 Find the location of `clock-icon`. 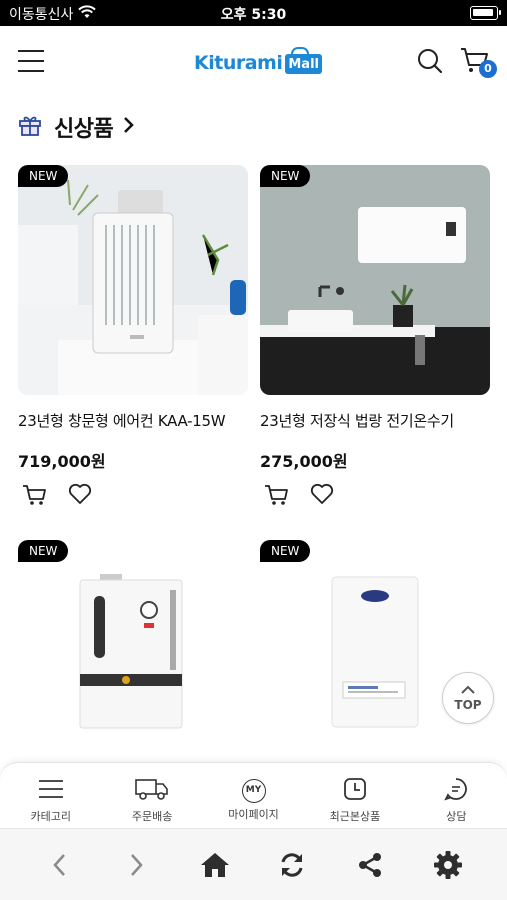

clock-icon is located at coordinates (355, 789).